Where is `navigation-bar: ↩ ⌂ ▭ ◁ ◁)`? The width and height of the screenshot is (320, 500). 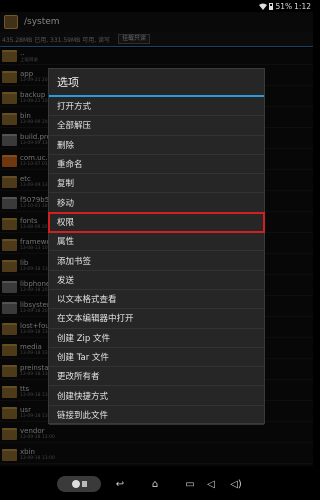 navigation-bar: ↩ ⌂ ▭ ◁ ◁) is located at coordinates (156, 484).